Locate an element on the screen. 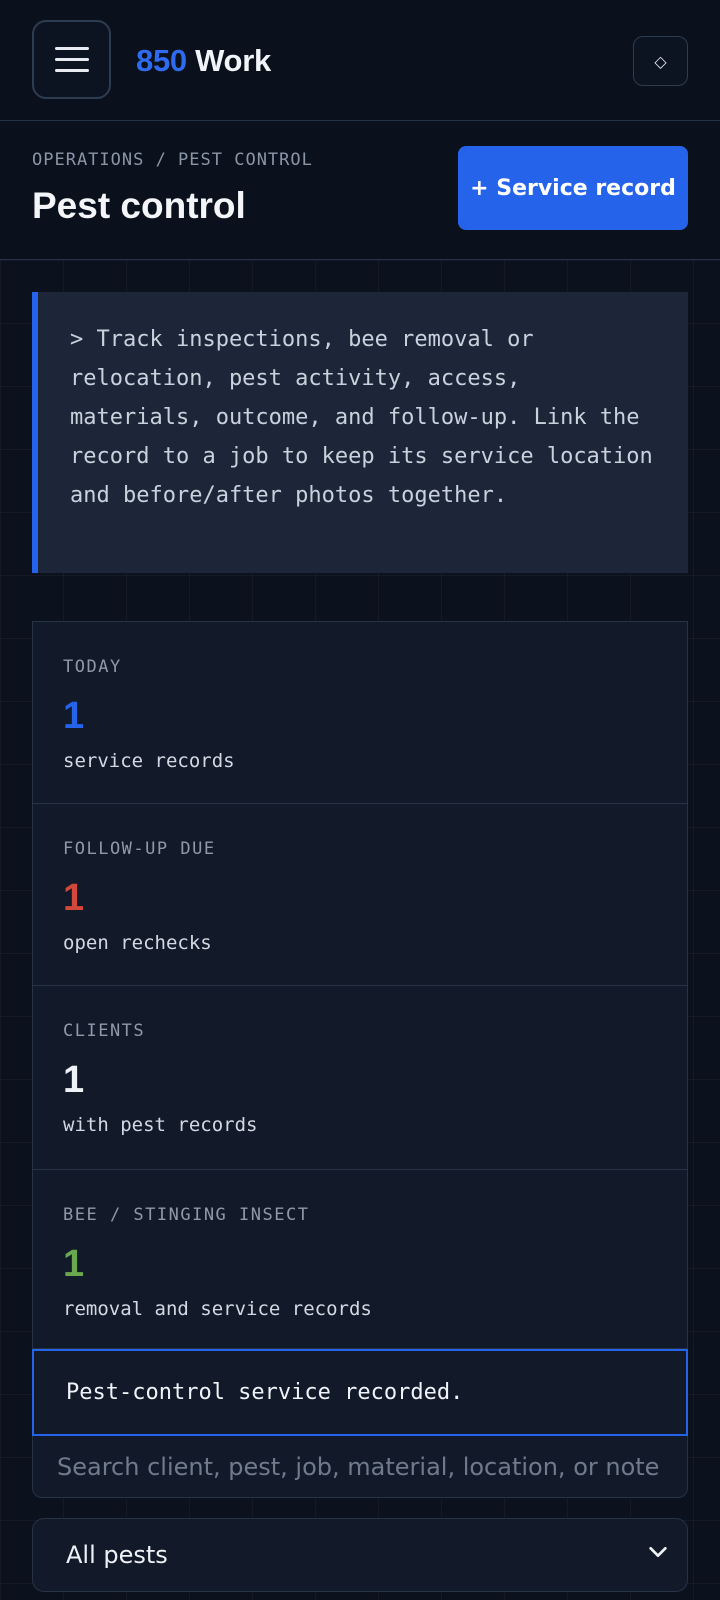 This screenshot has width=720, height=1600. menu-button is located at coordinates (71, 59).